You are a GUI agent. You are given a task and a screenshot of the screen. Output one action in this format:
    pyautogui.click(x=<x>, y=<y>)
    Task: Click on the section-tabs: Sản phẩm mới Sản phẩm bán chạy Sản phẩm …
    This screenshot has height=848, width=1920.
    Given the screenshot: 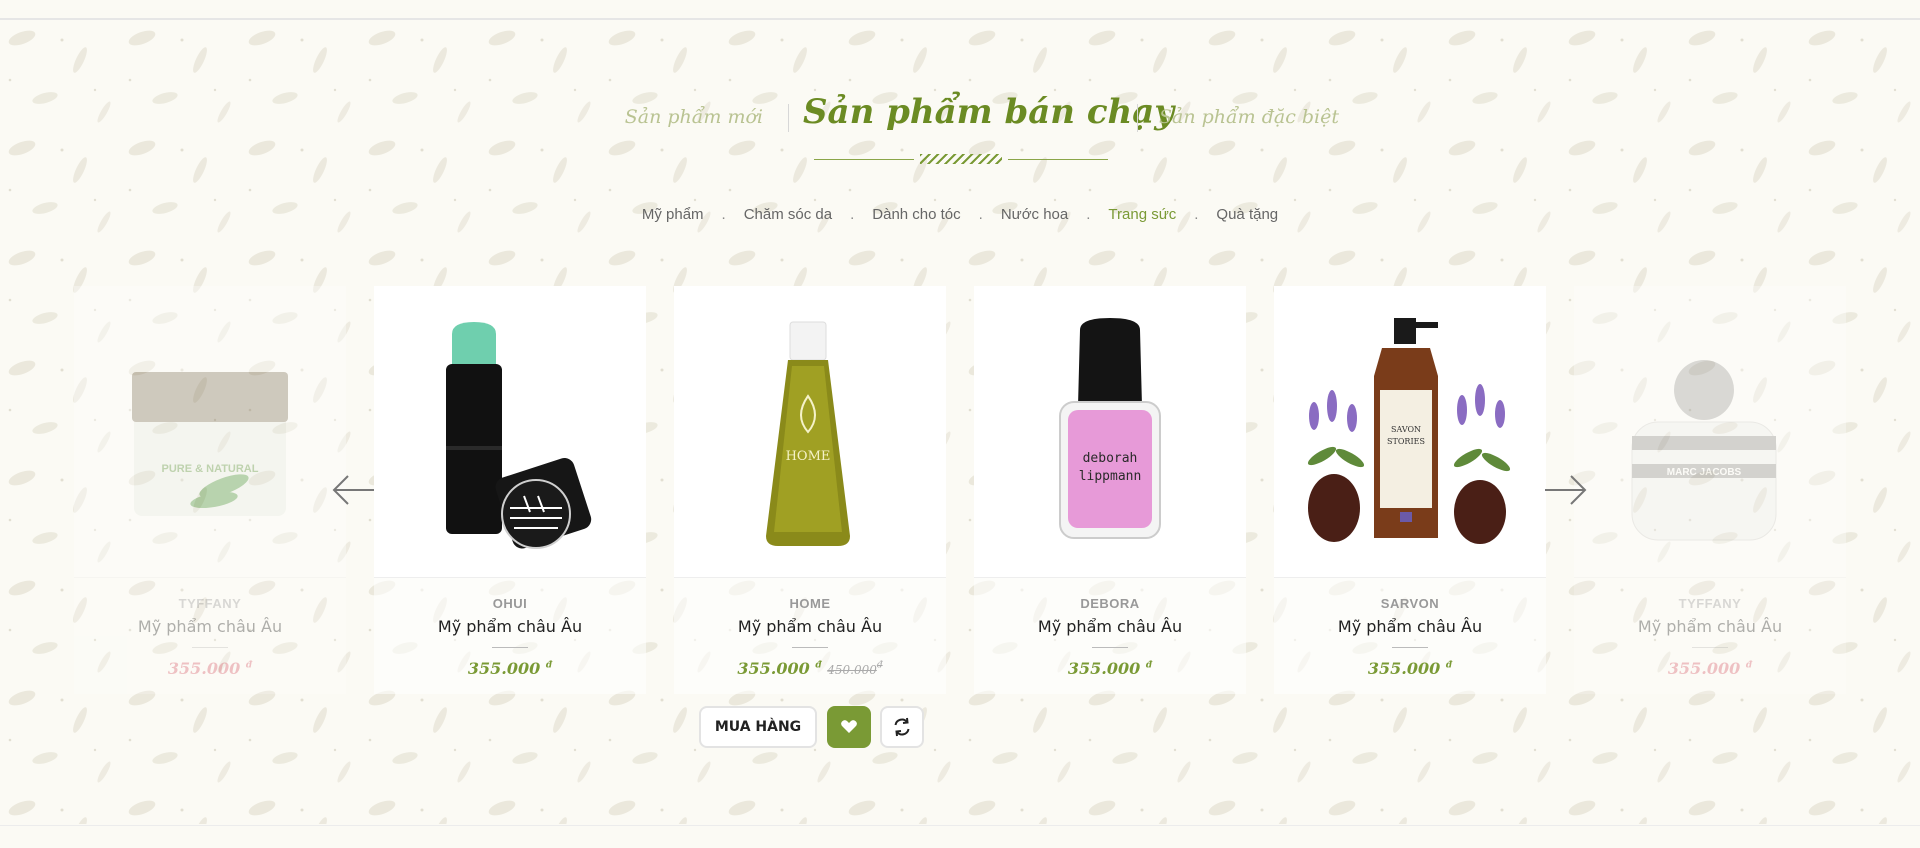 What is the action you would take?
    pyautogui.click(x=960, y=117)
    